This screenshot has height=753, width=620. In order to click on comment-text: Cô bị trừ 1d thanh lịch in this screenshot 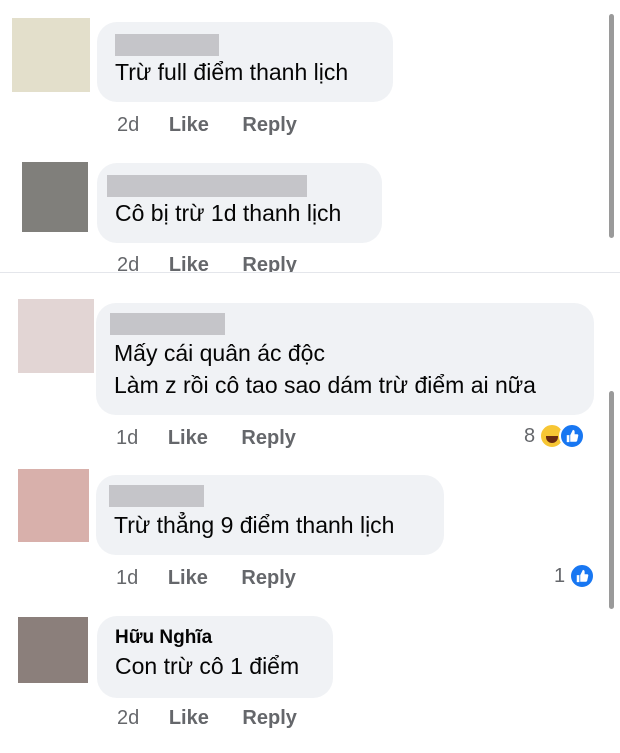, I will do `click(228, 213)`.